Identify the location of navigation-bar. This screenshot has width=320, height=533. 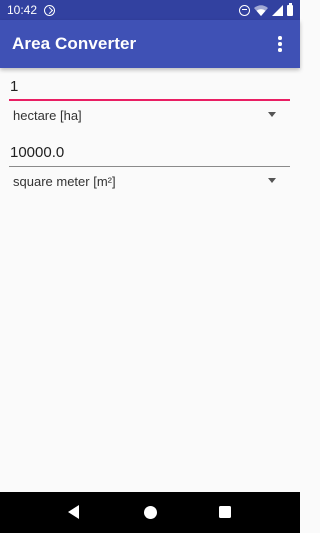
(150, 512).